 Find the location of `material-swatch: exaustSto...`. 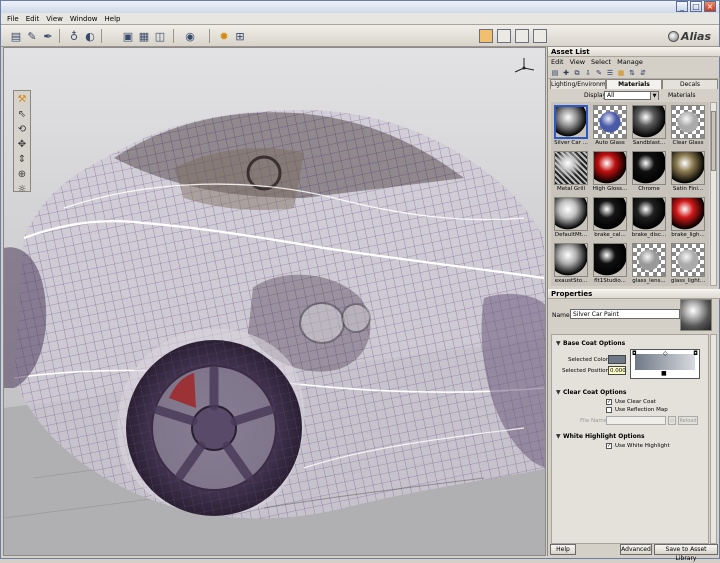

material-swatch: exaustSto... is located at coordinates (571, 263).